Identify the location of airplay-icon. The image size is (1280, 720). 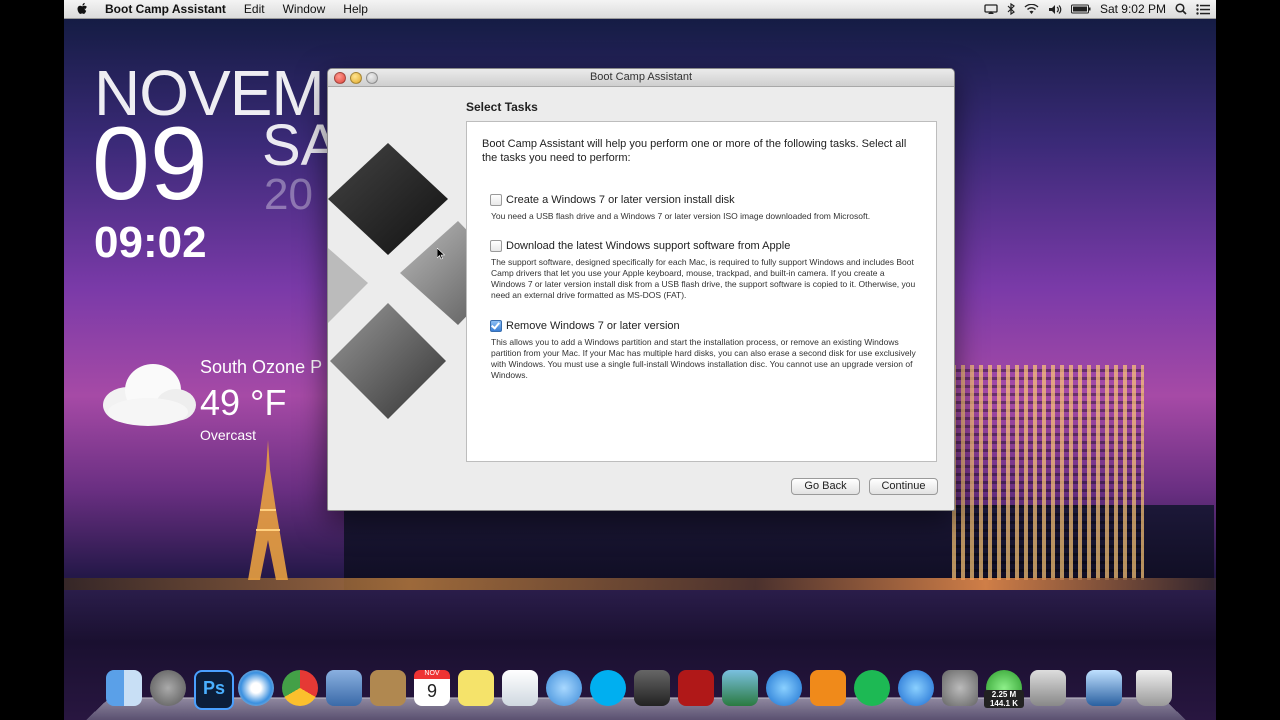
(991, 9).